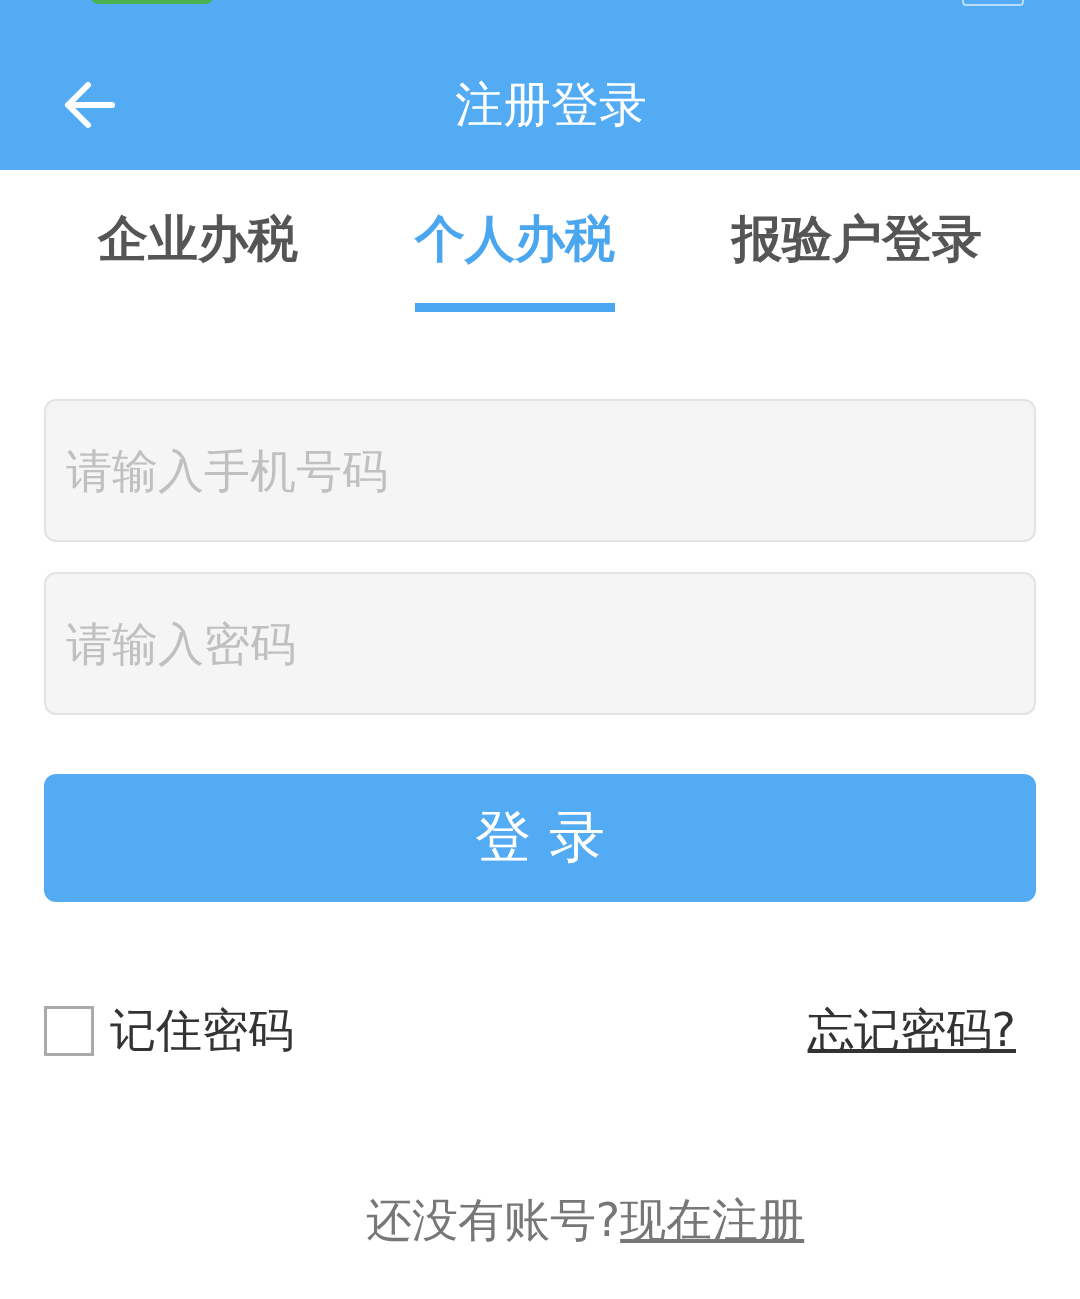  Describe the element at coordinates (198, 255) in the screenshot. I see `tab: 企业办税` at that location.